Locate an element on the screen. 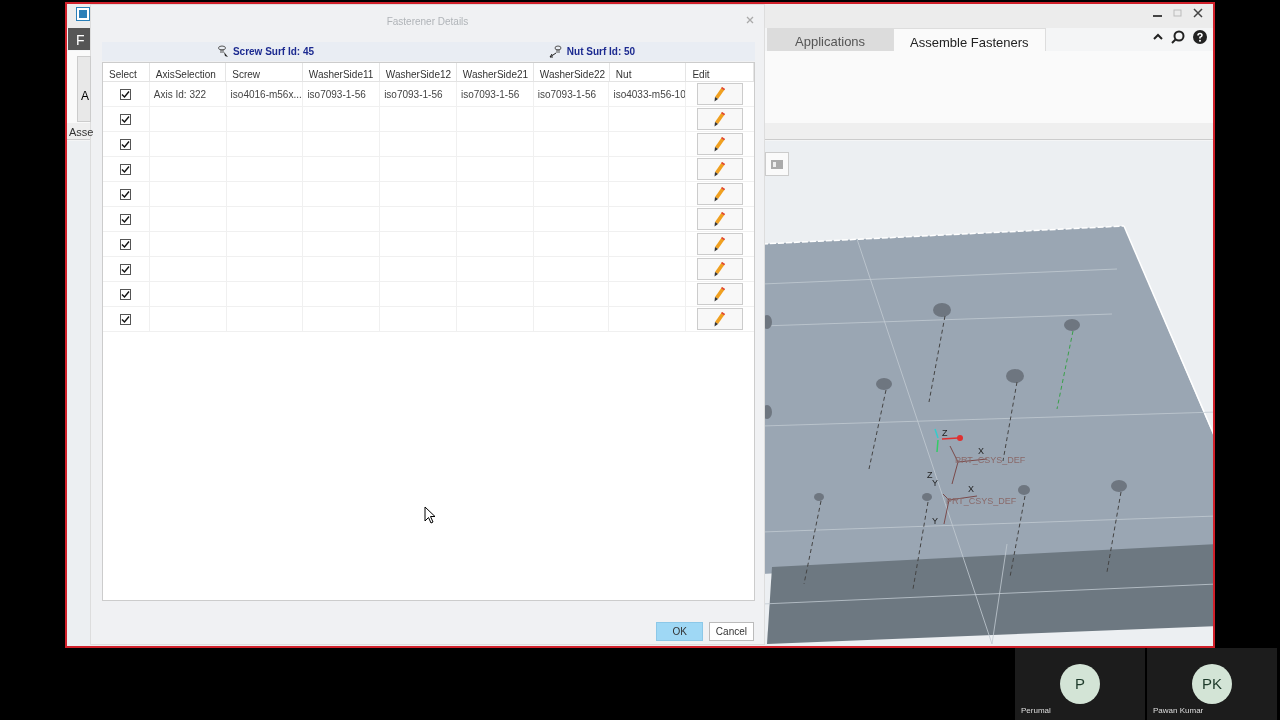 The height and width of the screenshot is (720, 1280). column-header: WasherSide21 is located at coordinates (495, 72).